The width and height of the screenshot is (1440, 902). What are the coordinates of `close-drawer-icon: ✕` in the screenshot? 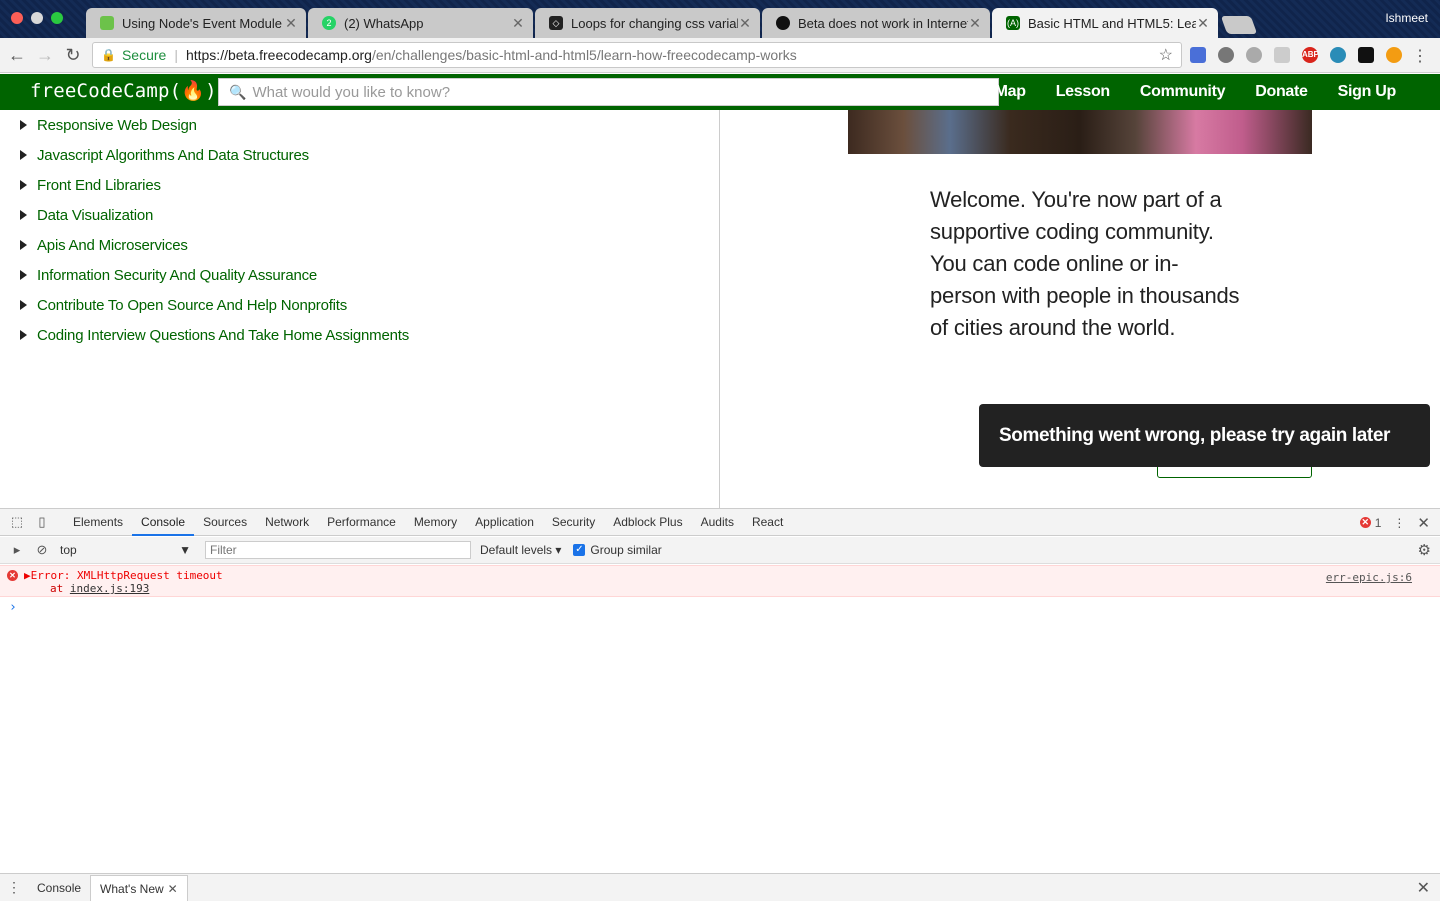 It's located at (1423, 888).